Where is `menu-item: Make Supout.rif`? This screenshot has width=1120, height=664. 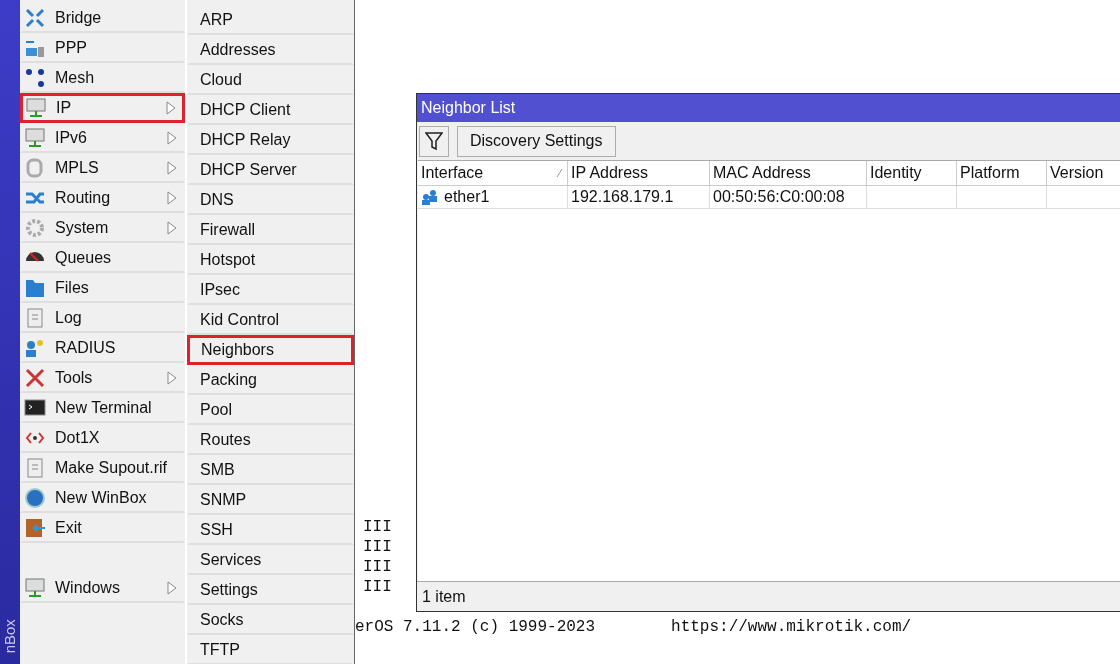
menu-item: Make Supout.rif is located at coordinates (102, 468).